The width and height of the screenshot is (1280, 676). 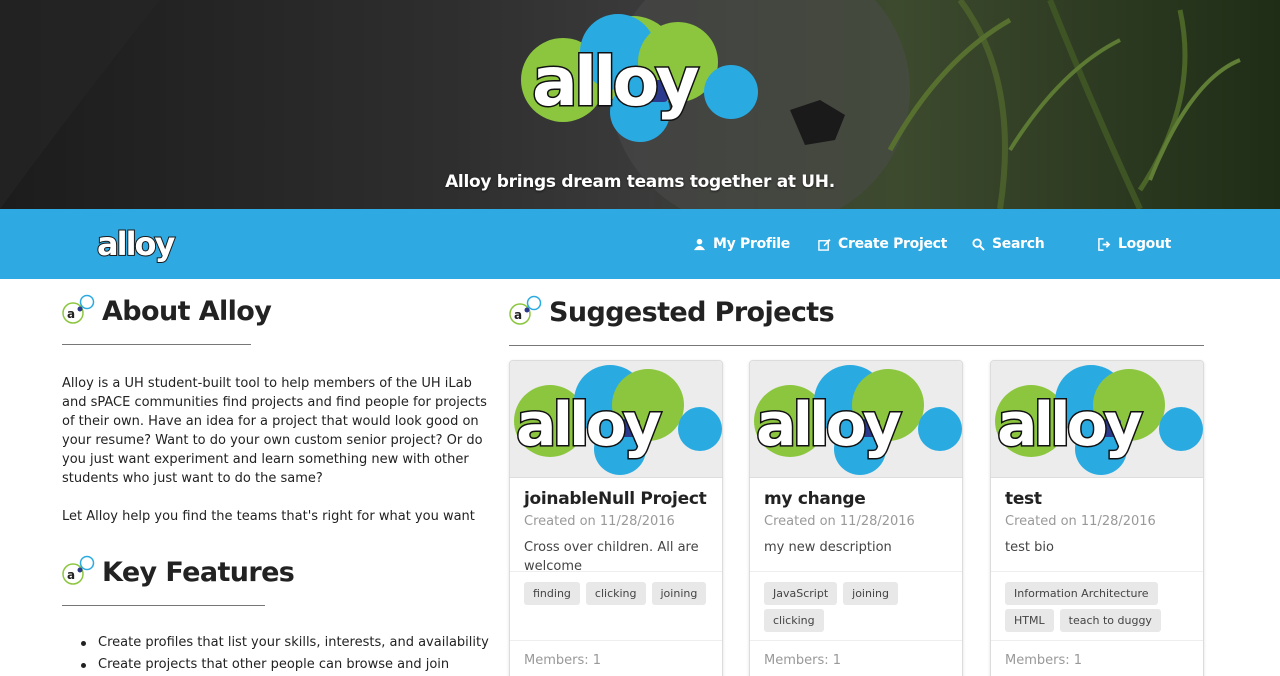 What do you see at coordinates (198, 572) in the screenshot?
I see `key-features-title: Key Features` at bounding box center [198, 572].